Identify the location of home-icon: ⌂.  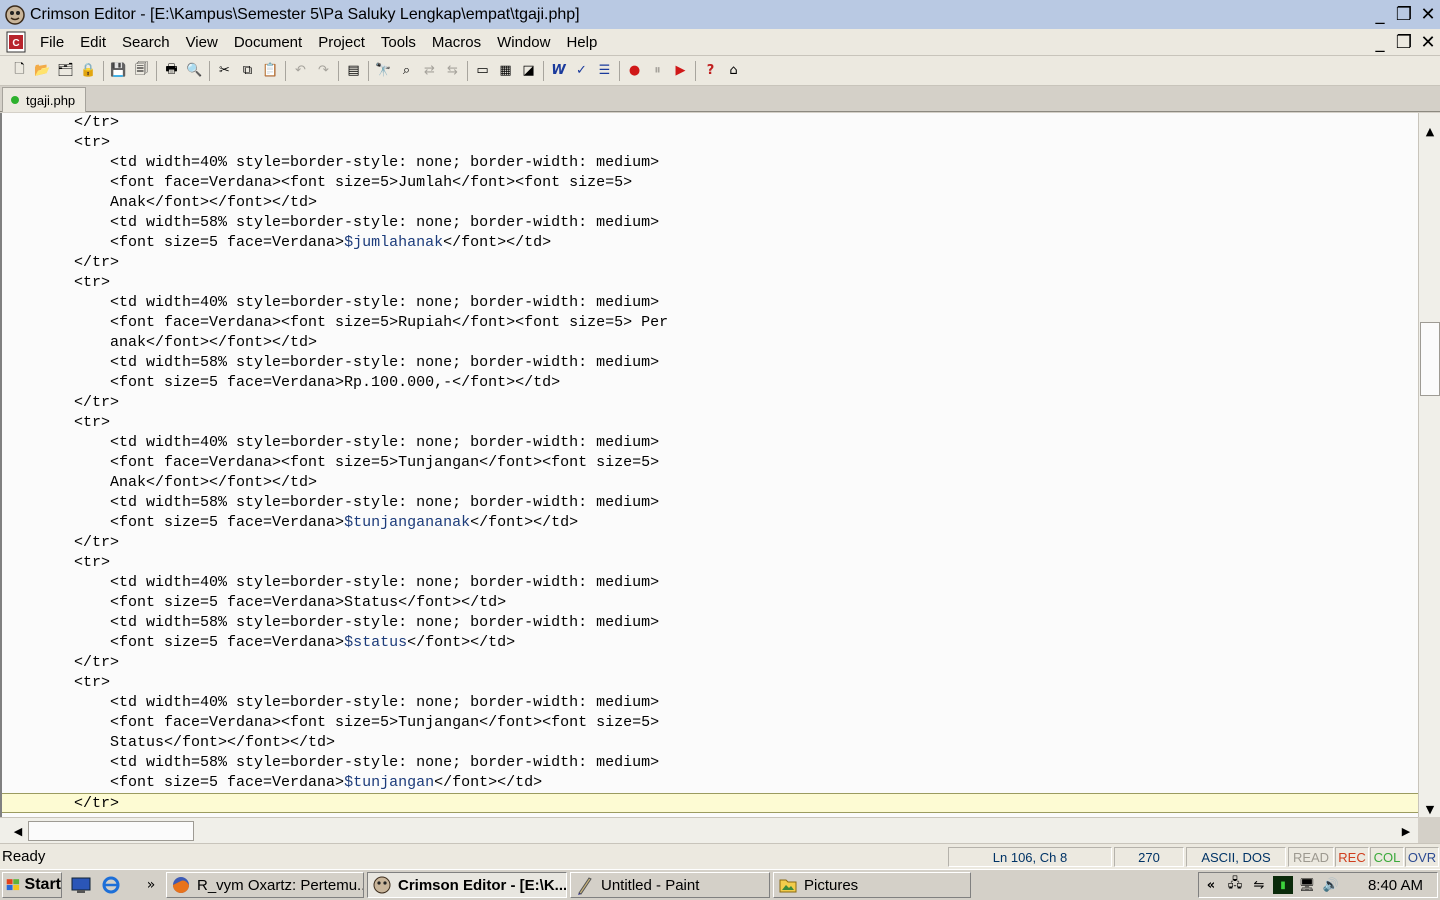
(733, 70).